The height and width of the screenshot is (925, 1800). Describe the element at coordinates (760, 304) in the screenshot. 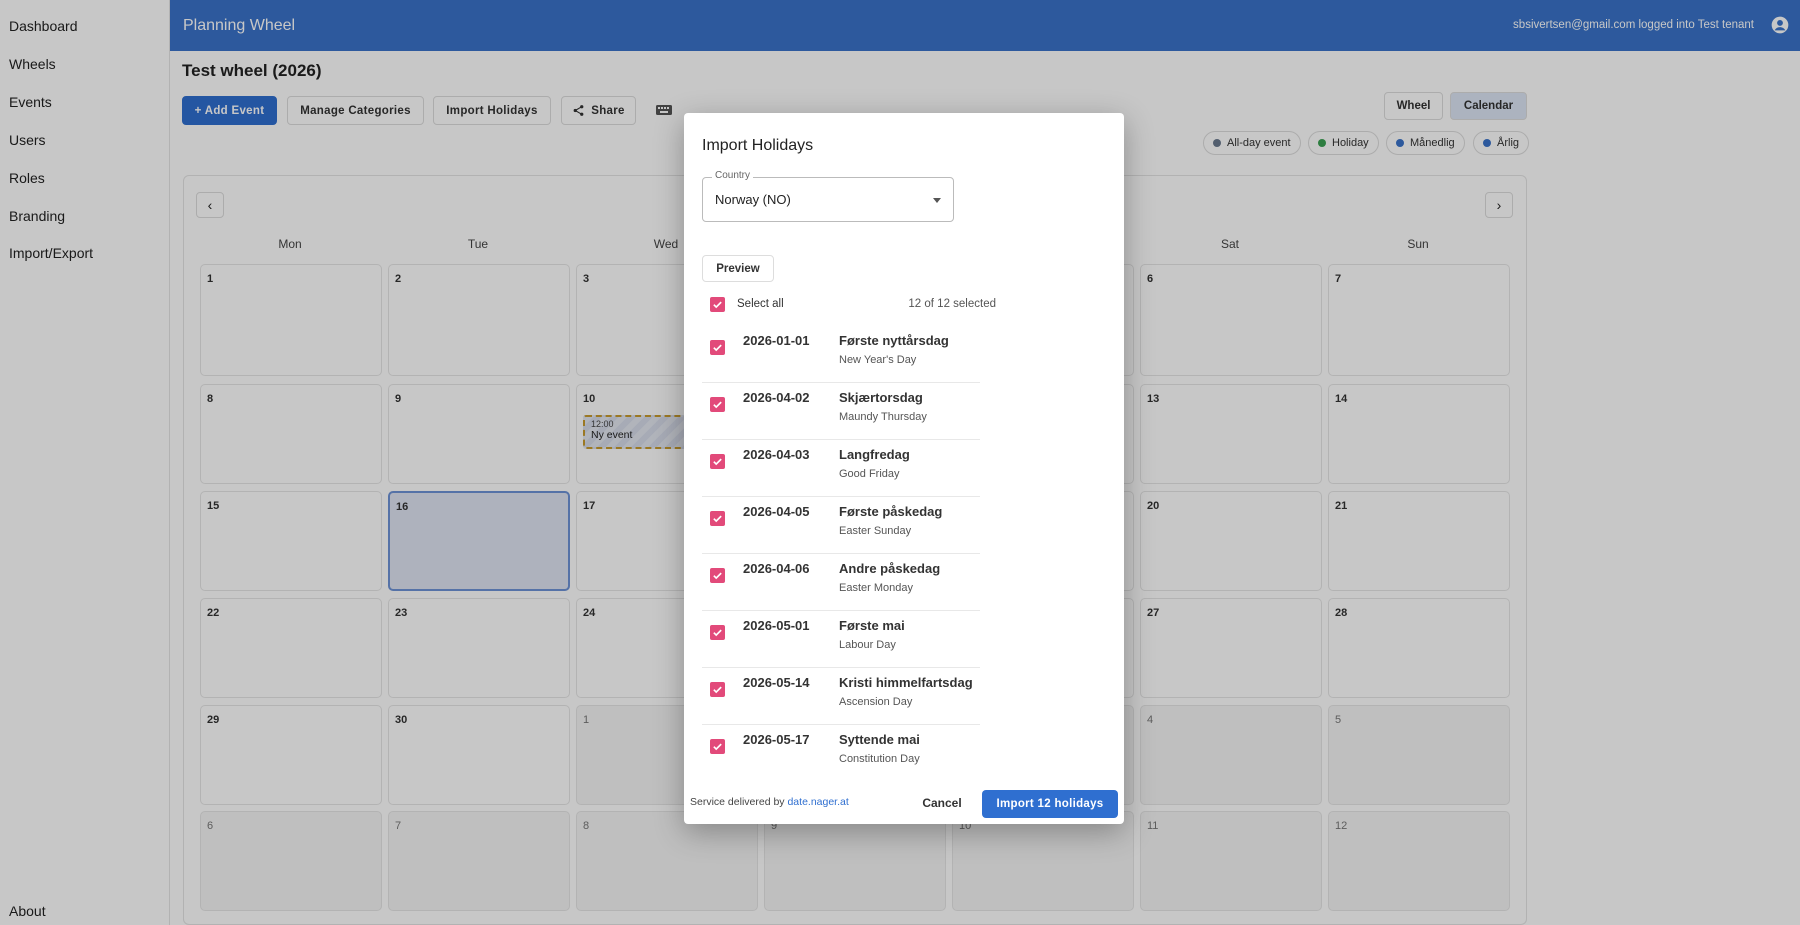

I see `select-all-label: Select all` at that location.